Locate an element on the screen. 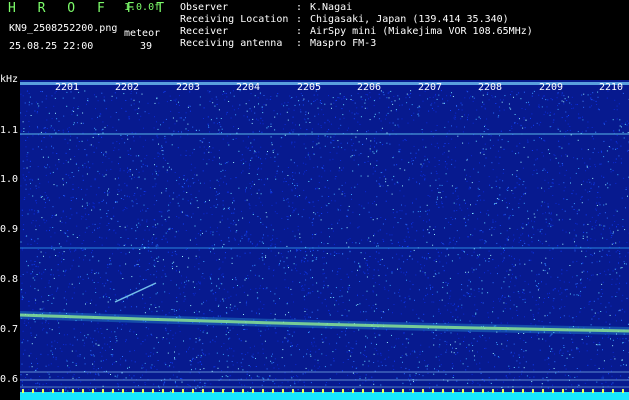 Image resolution: width=629 pixels, height=400 pixels. time-tick-label: 2202 is located at coordinates (127, 87).